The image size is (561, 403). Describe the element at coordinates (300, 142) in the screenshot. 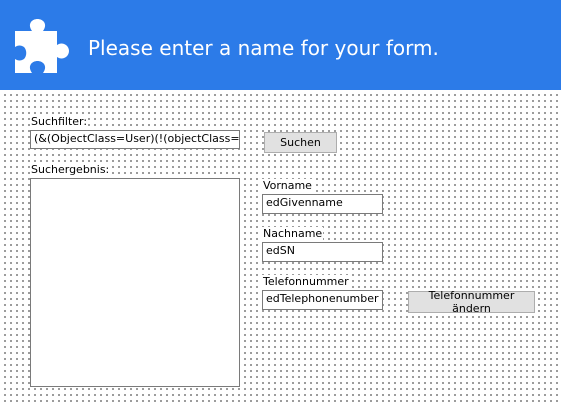

I see `search-button: Suchen` at that location.